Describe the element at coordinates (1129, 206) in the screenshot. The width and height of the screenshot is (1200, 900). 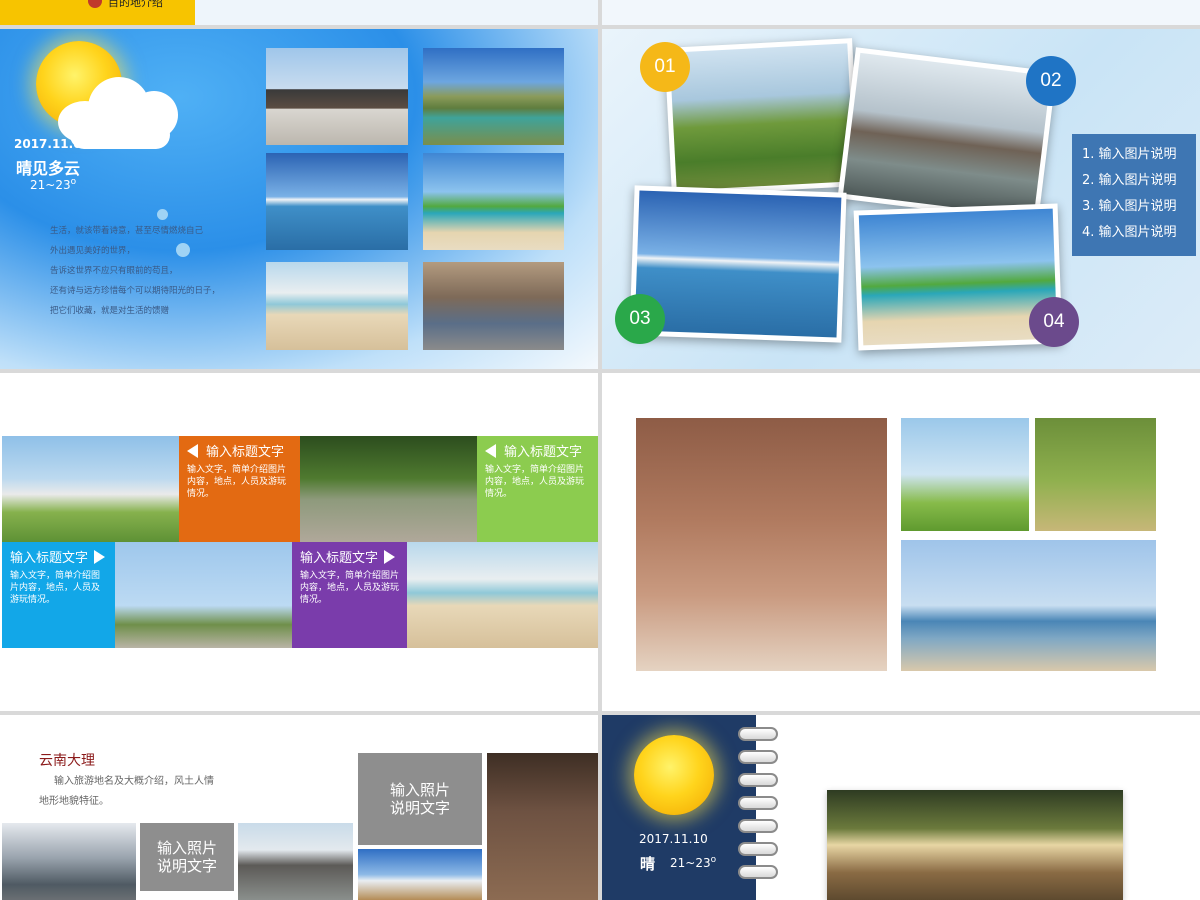
I see `caption-item: 3. 输入图片说明` at that location.